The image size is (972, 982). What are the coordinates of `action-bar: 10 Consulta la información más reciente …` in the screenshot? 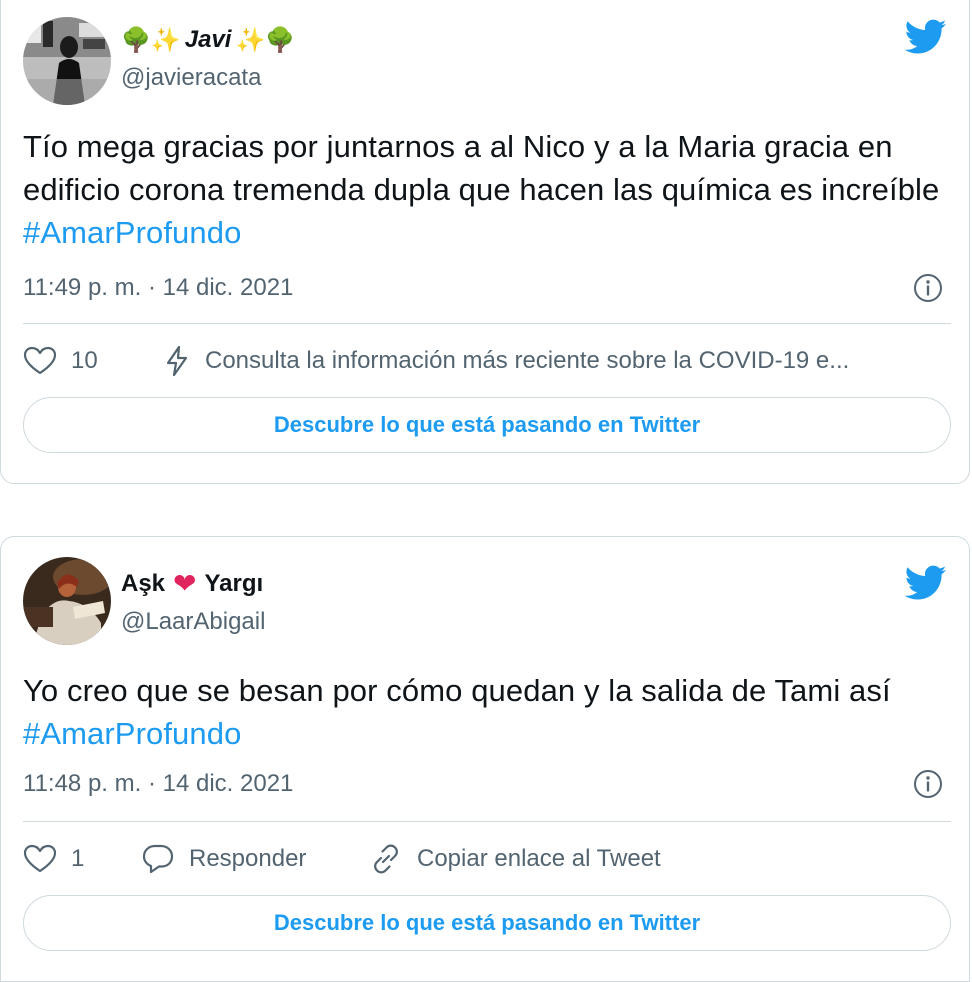 It's located at (488, 361).